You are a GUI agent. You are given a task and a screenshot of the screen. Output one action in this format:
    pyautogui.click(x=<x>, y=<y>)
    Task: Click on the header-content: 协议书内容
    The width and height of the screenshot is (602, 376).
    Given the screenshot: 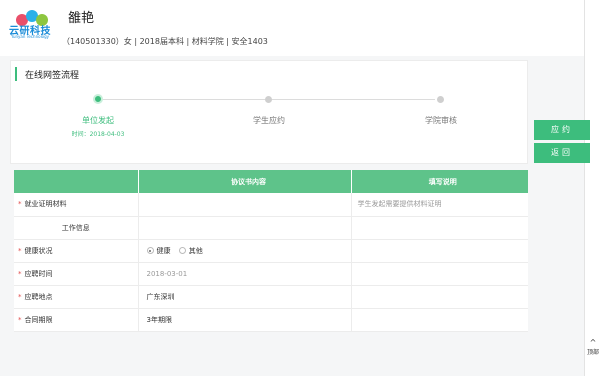 What is the action you would take?
    pyautogui.click(x=245, y=181)
    